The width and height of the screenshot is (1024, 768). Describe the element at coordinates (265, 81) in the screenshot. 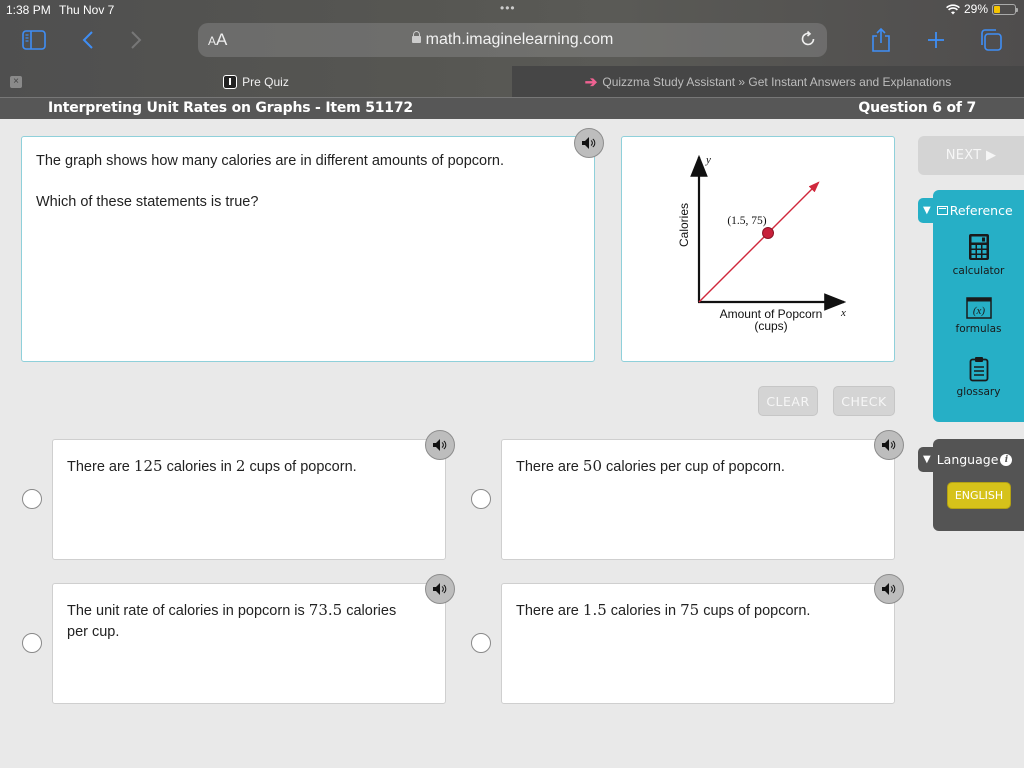

I see `tab-label: Pre Quiz` at that location.